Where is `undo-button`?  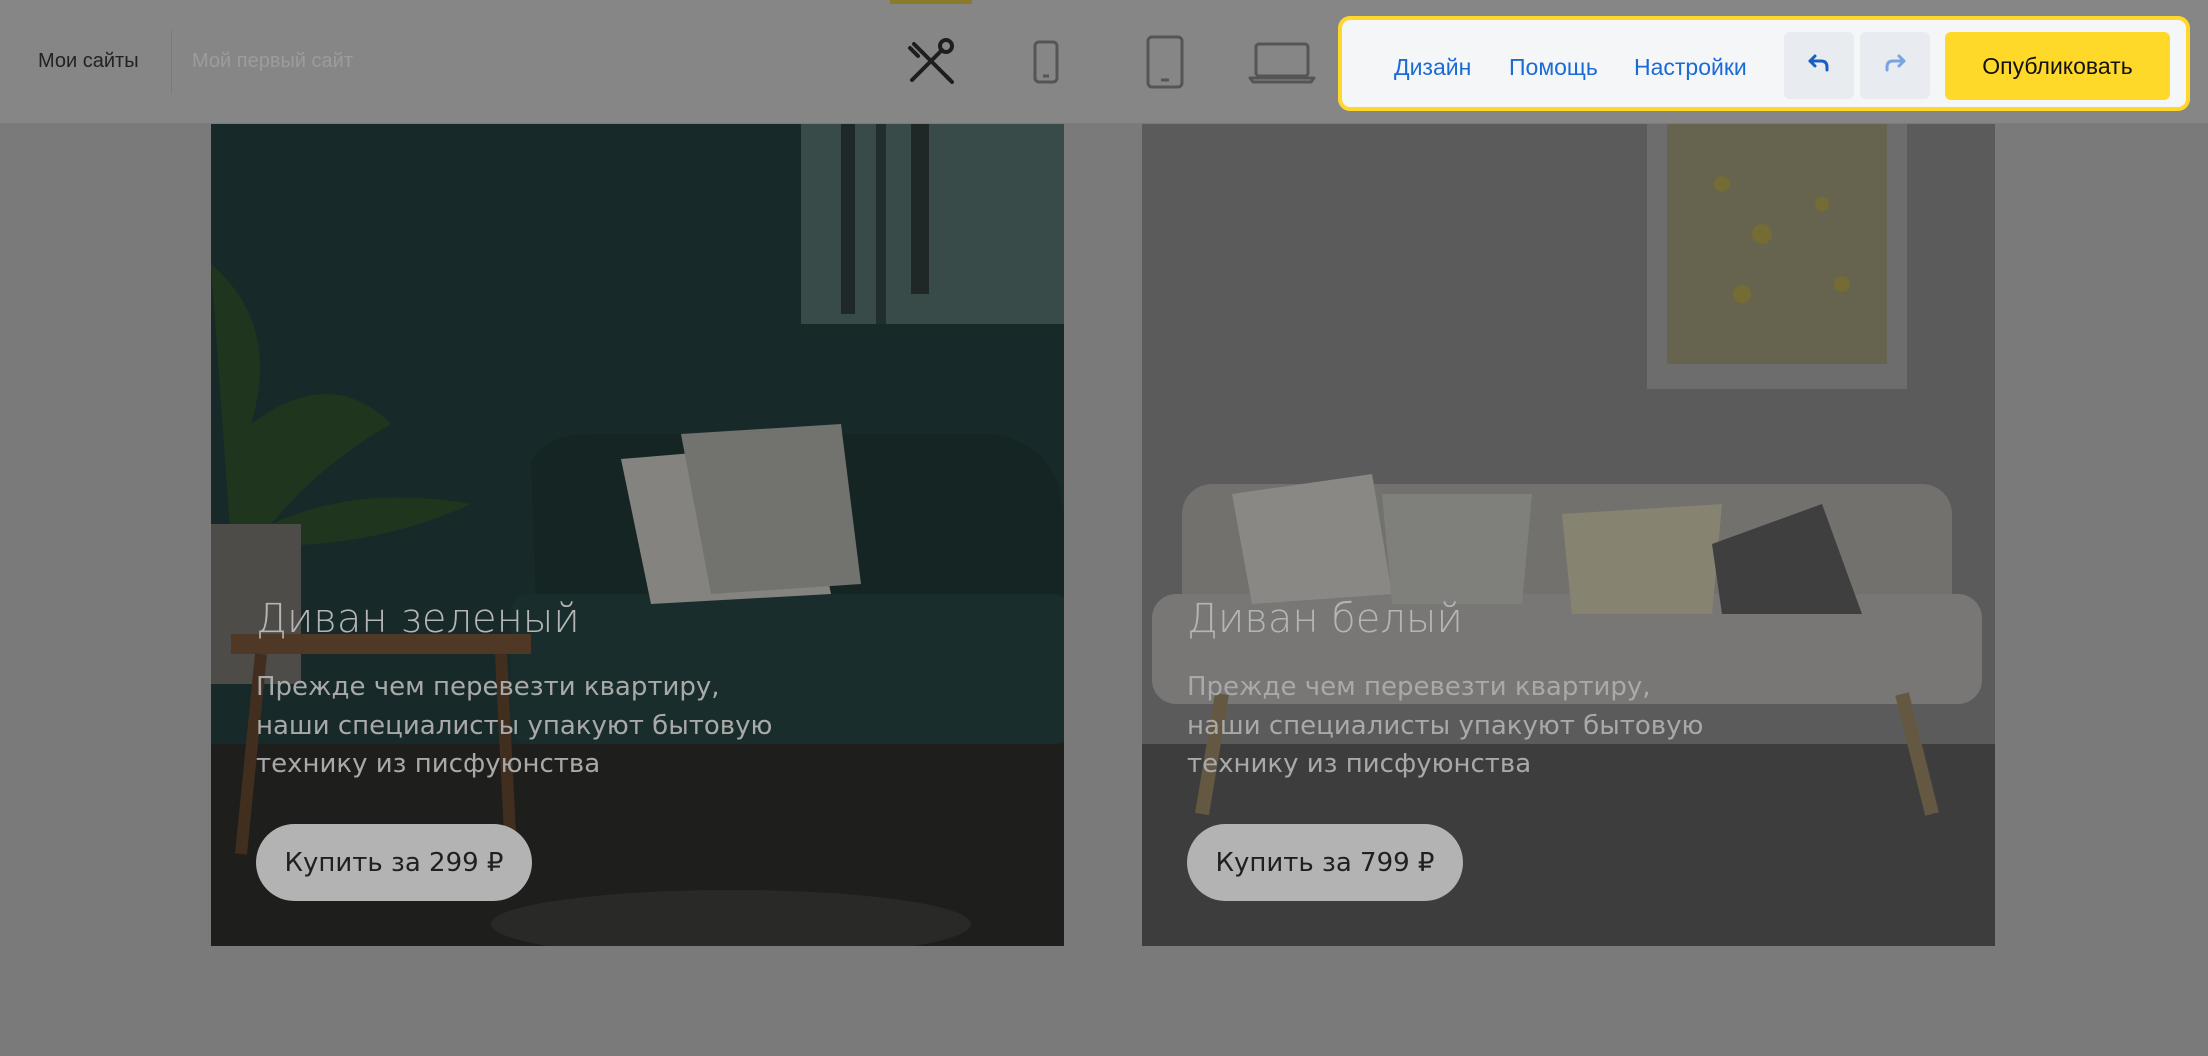
undo-button is located at coordinates (1819, 65).